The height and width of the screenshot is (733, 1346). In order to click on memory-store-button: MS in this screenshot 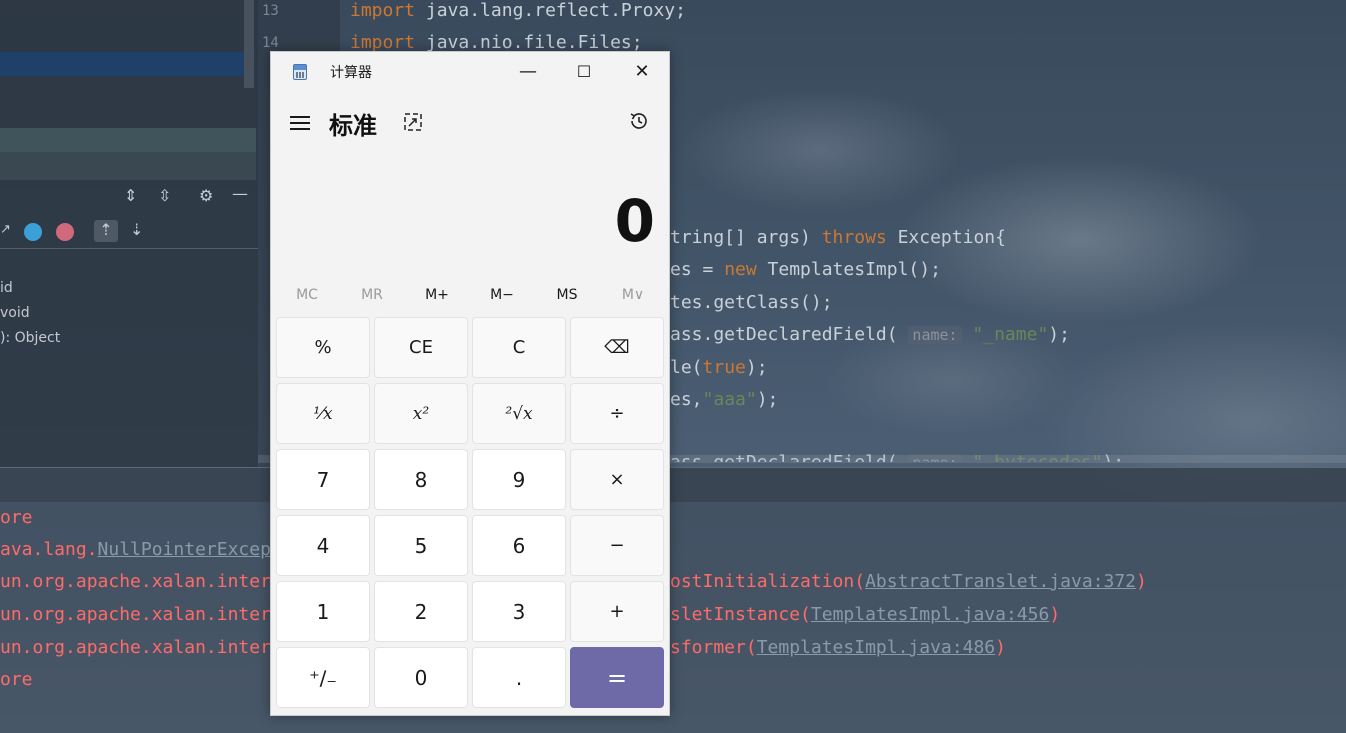, I will do `click(567, 295)`.